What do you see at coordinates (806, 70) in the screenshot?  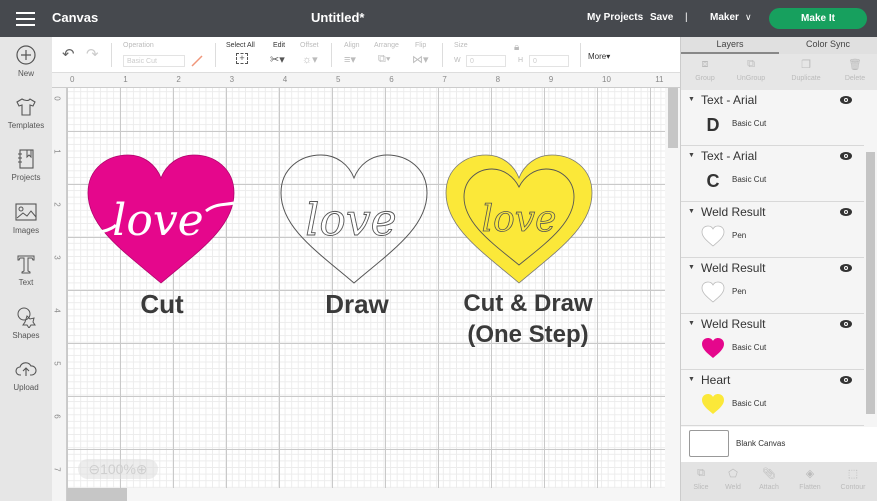 I see `duplicate-button: ❐ Duplicate` at bounding box center [806, 70].